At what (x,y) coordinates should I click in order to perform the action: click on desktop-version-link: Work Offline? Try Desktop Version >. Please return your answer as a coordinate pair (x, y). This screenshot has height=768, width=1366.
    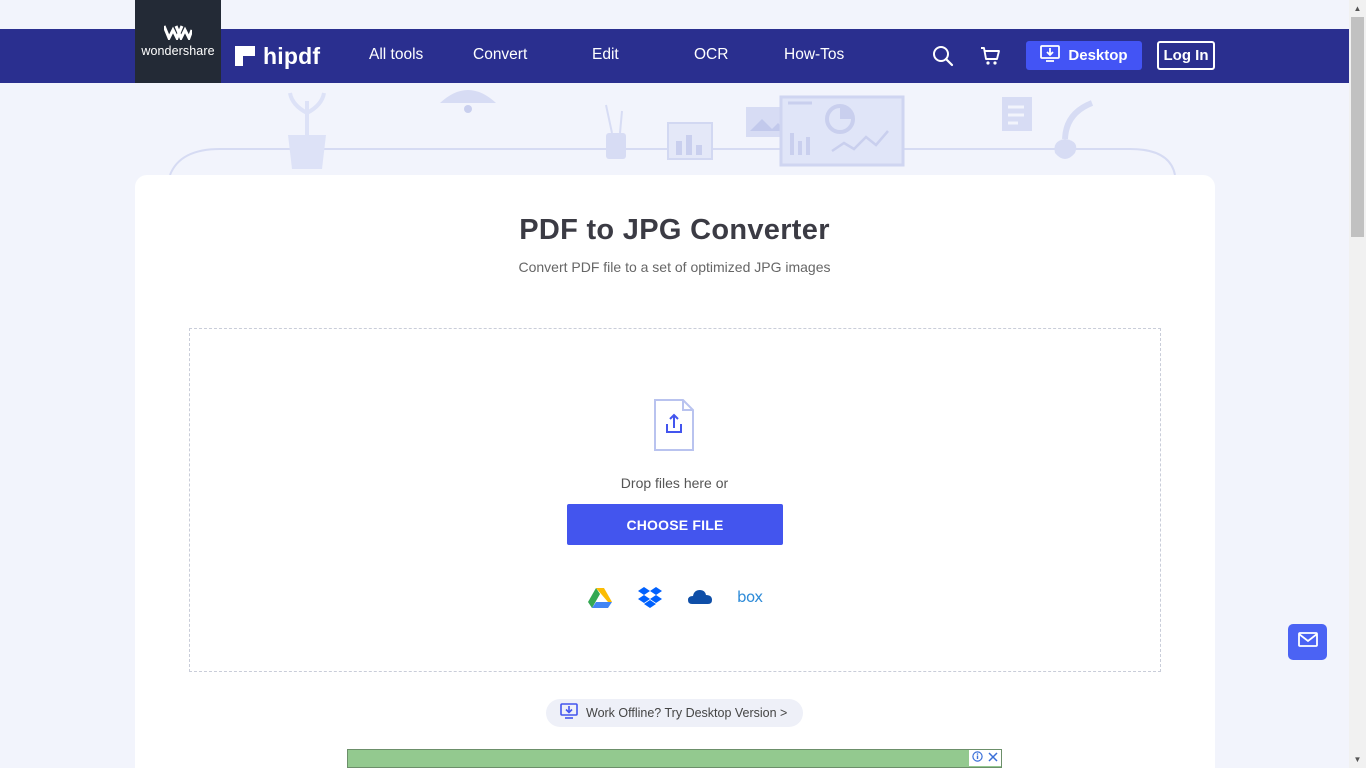
    Looking at the image, I should click on (674, 713).